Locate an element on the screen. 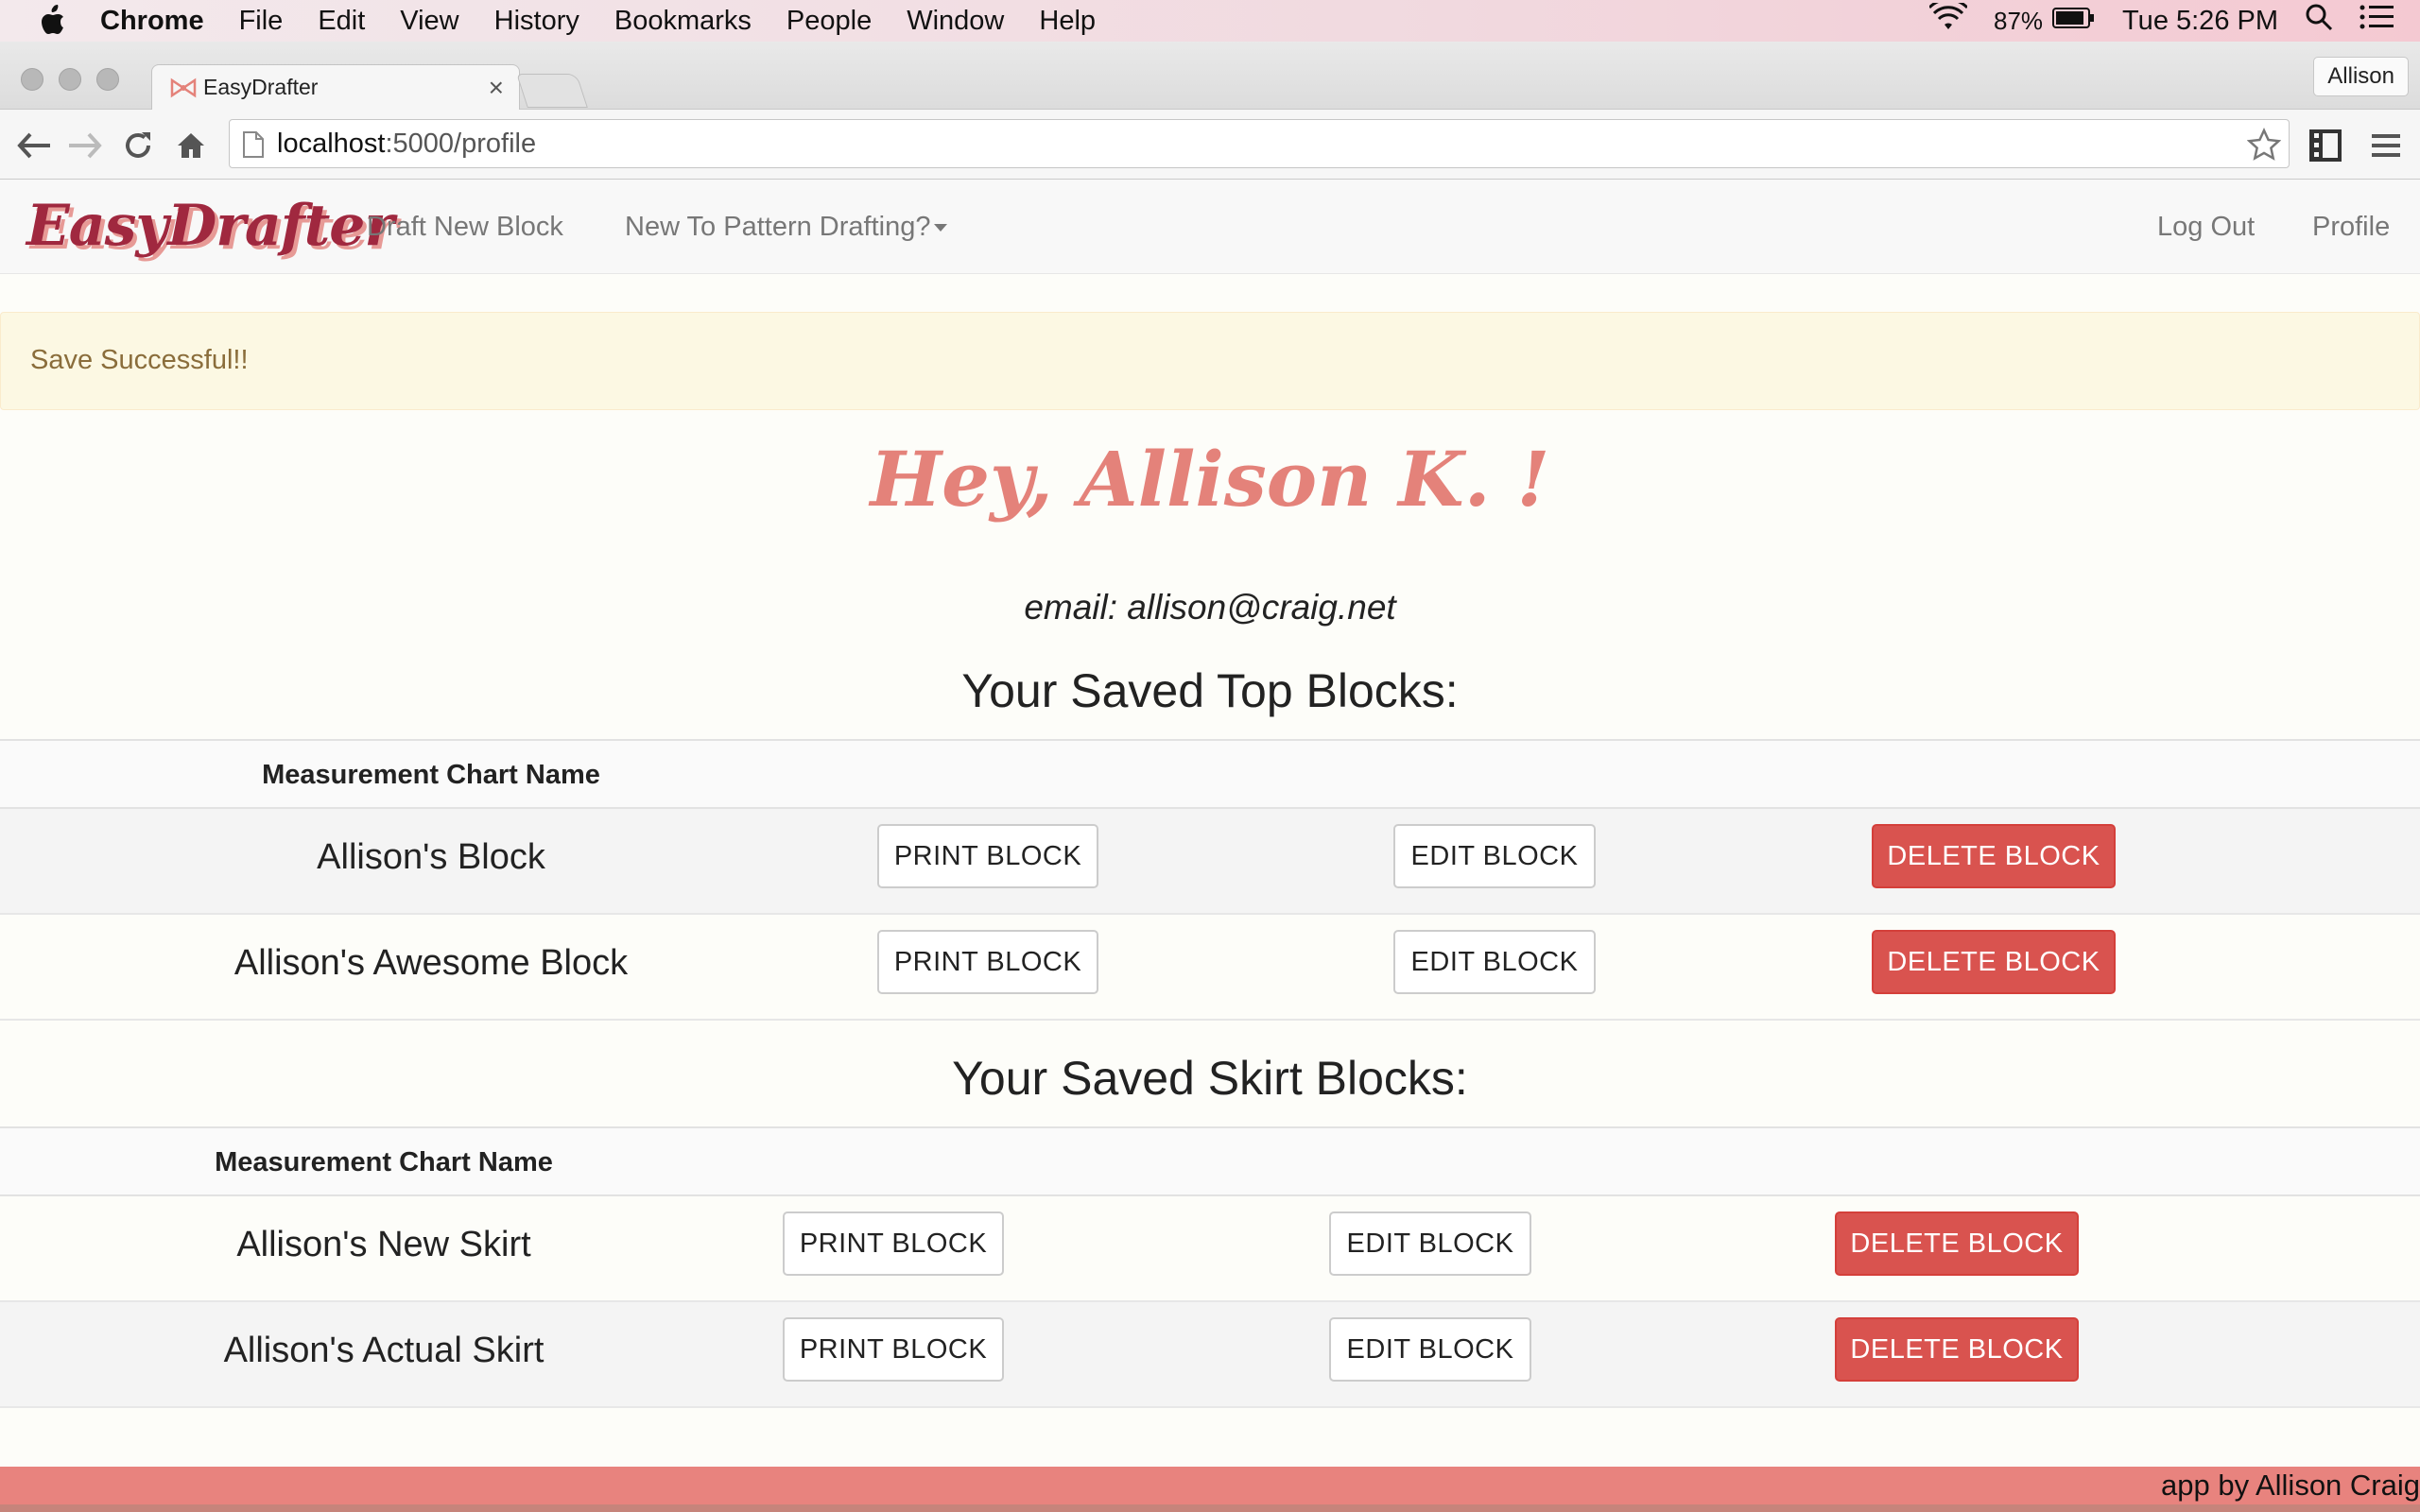 This screenshot has height=1512, width=2420. new-tab-button is located at coordinates (552, 91).